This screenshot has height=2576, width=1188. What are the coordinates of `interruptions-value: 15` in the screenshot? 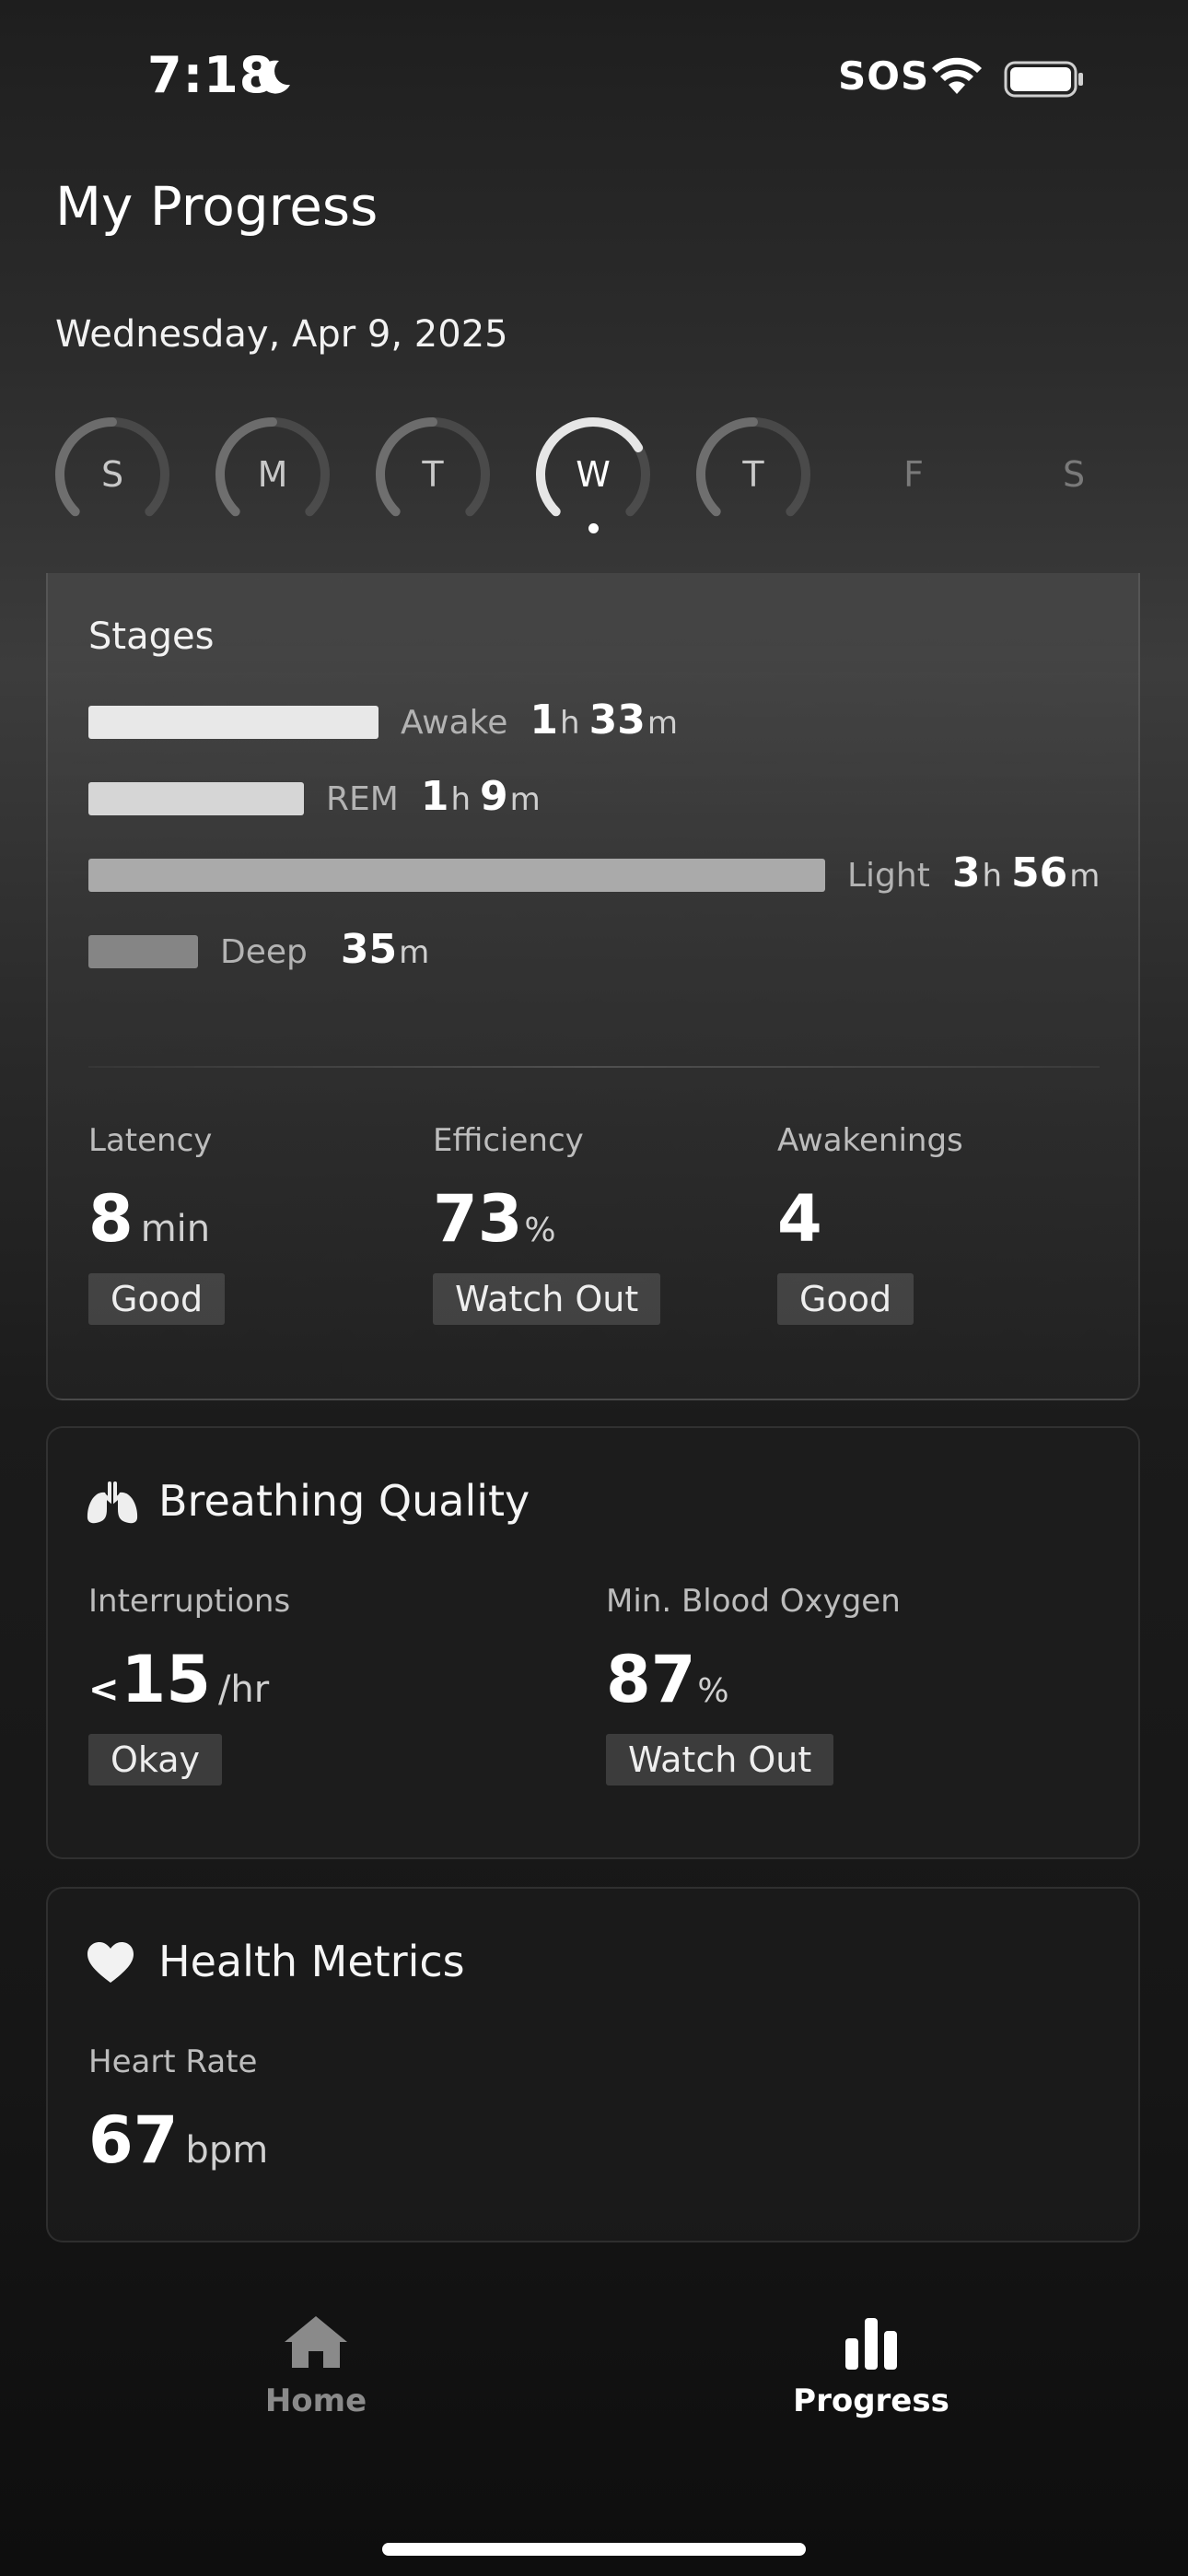 It's located at (166, 1679).